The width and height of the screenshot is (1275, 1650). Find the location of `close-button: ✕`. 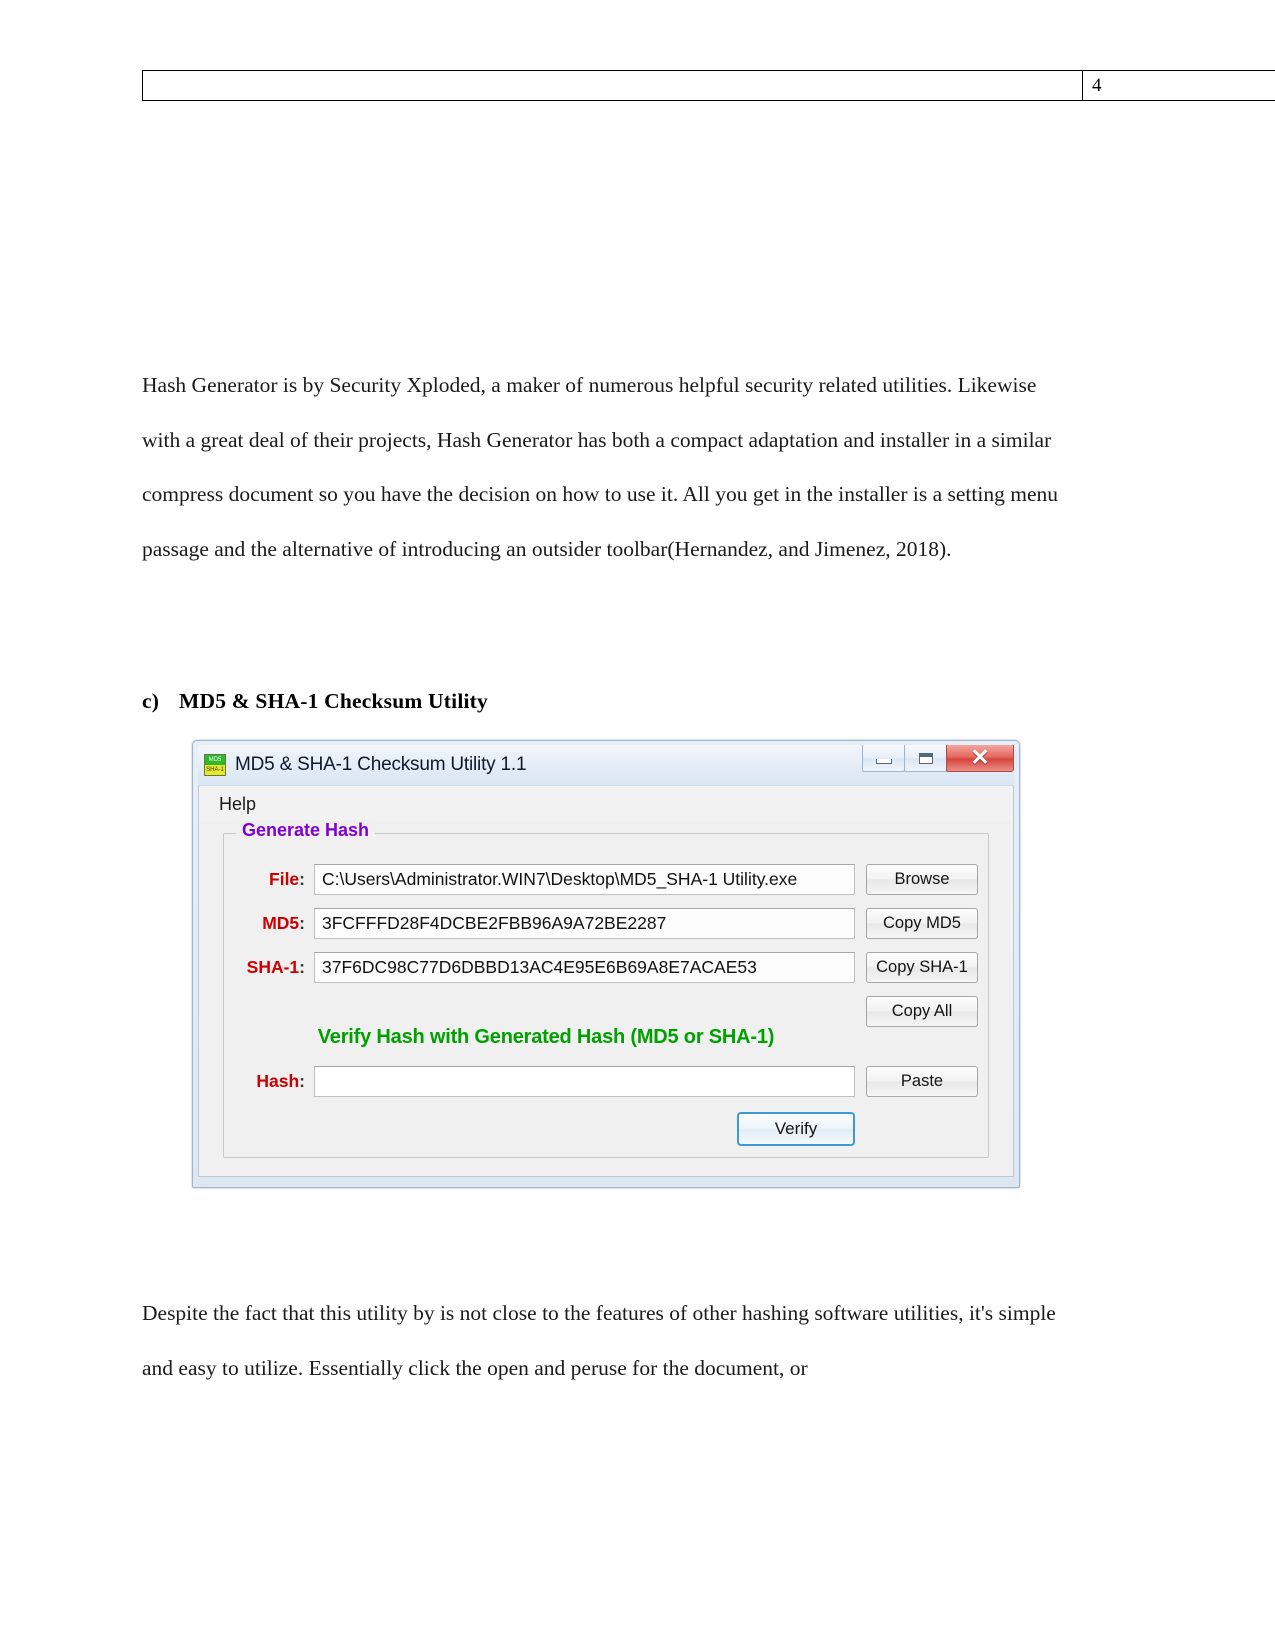

close-button: ✕ is located at coordinates (980, 758).